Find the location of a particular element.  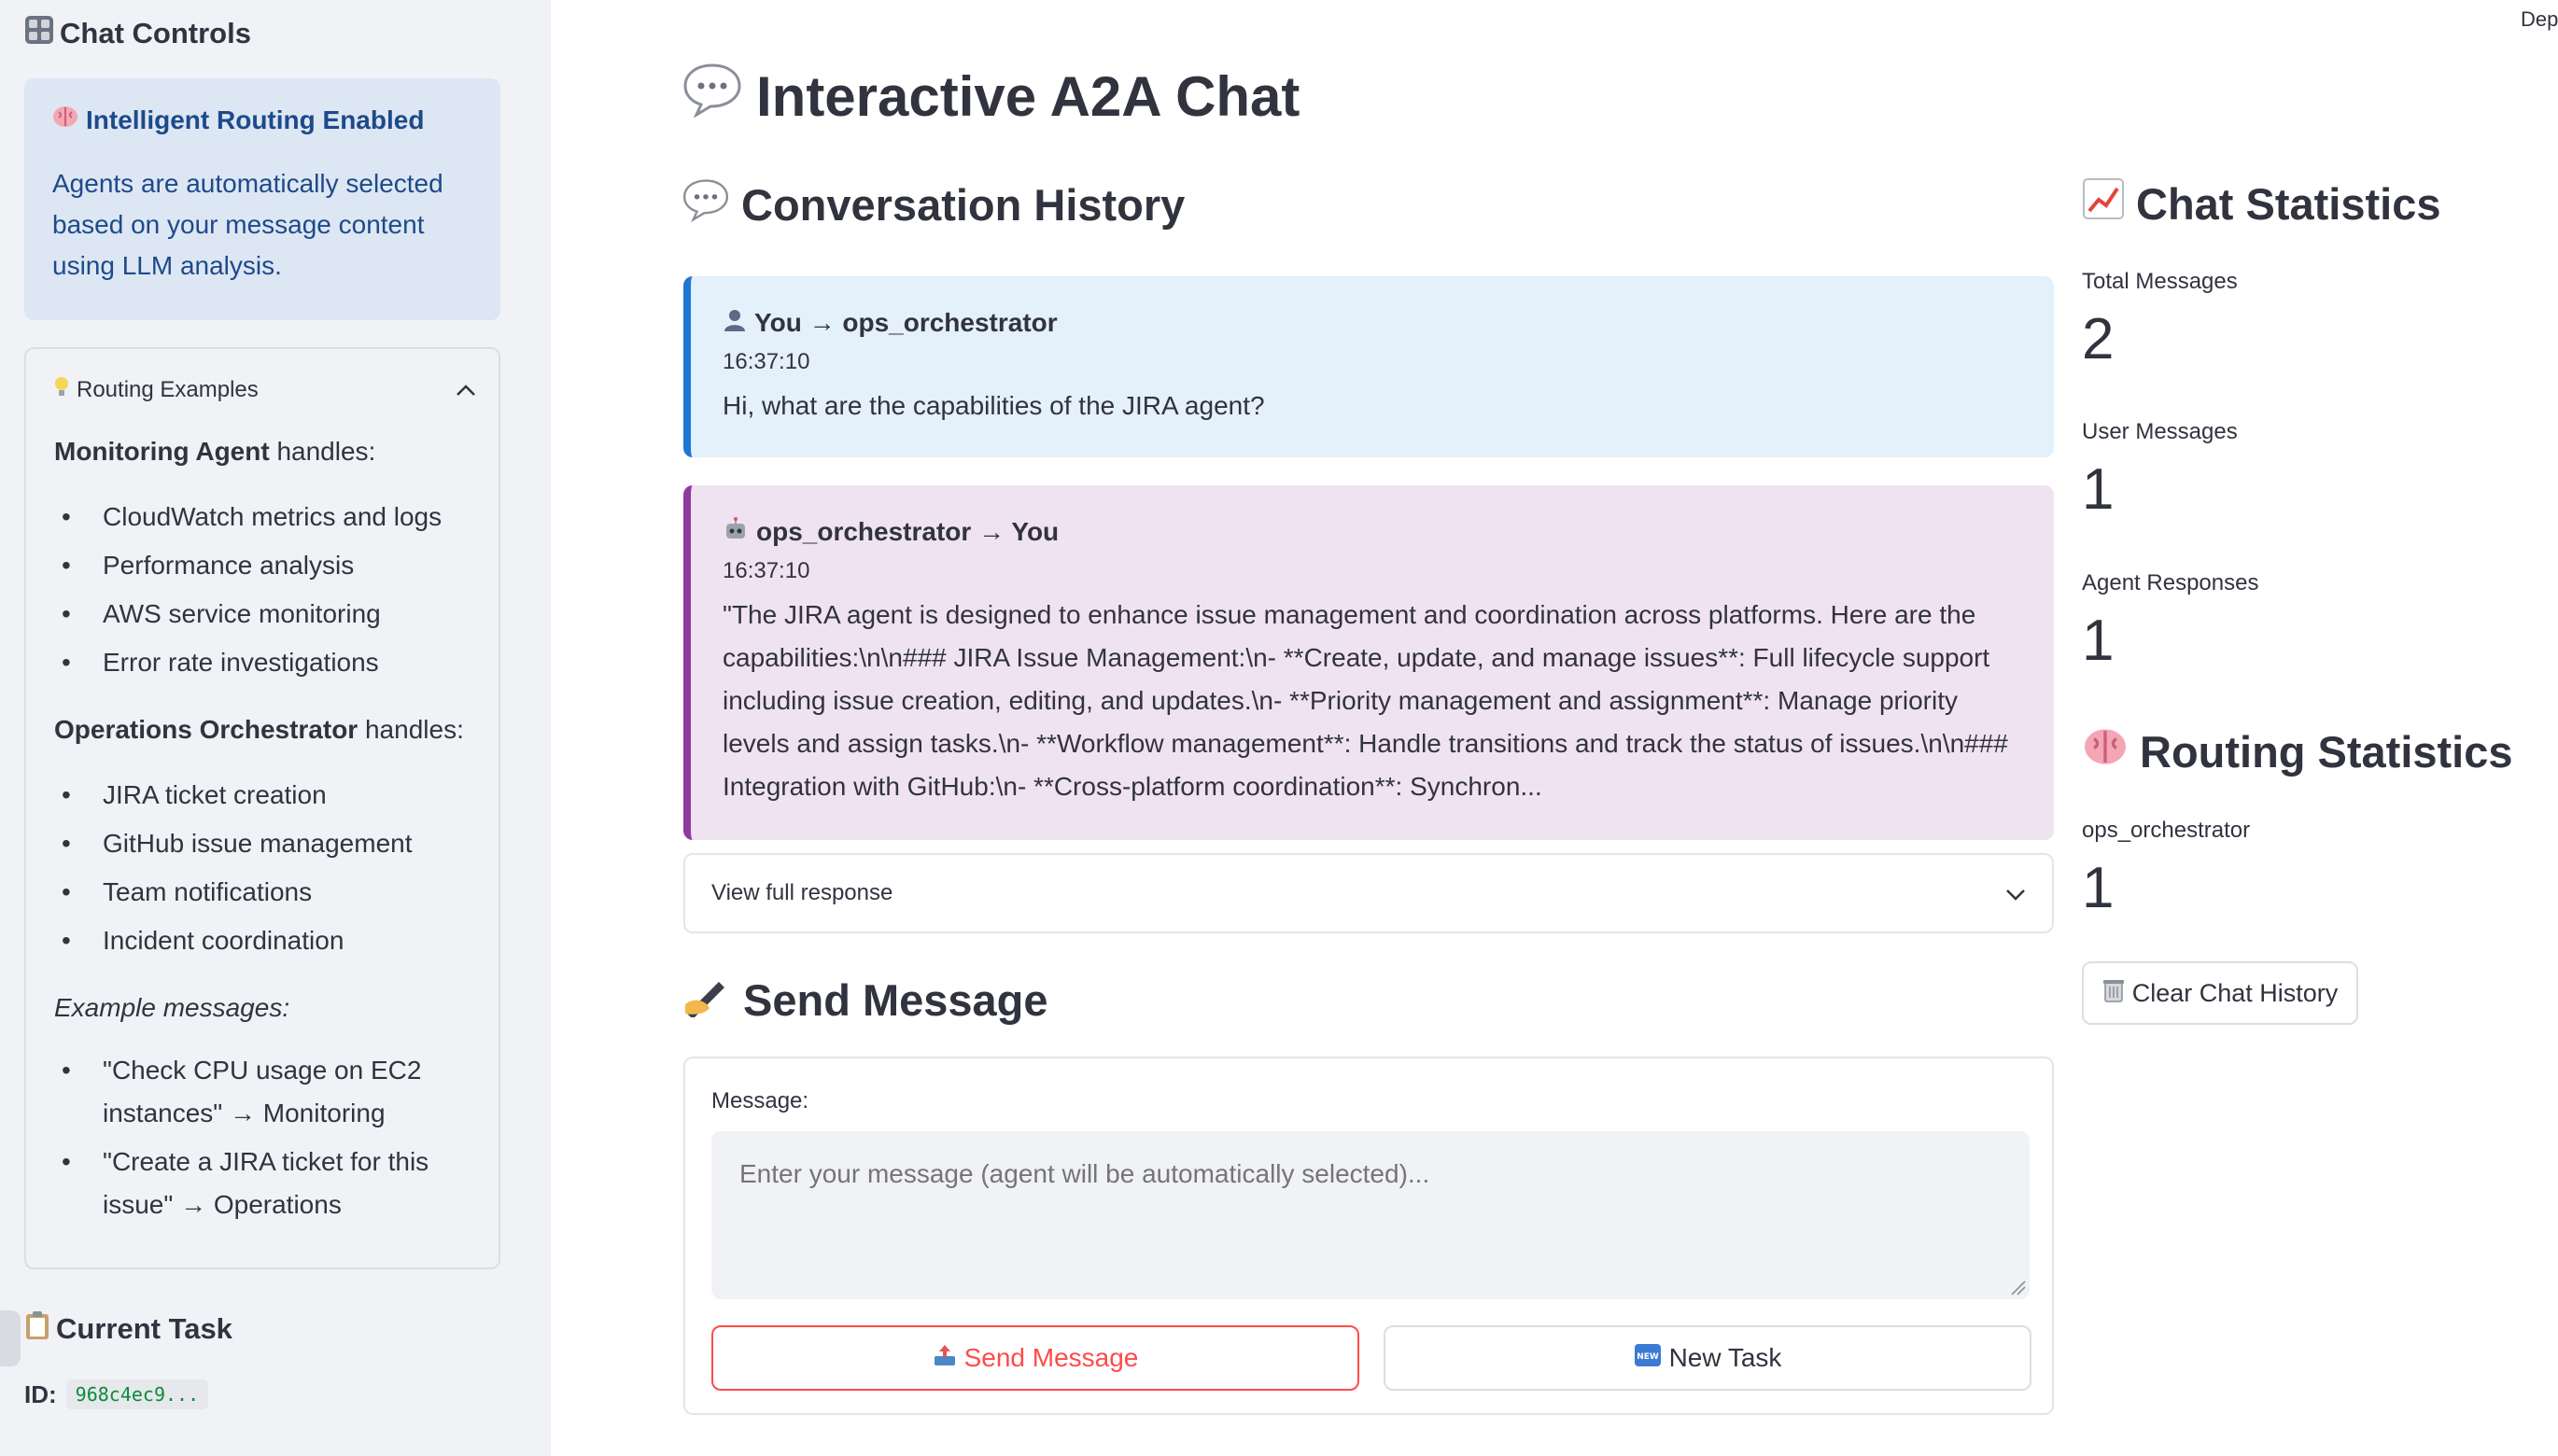

conversation-history-text: Conversation History is located at coordinates (963, 205).